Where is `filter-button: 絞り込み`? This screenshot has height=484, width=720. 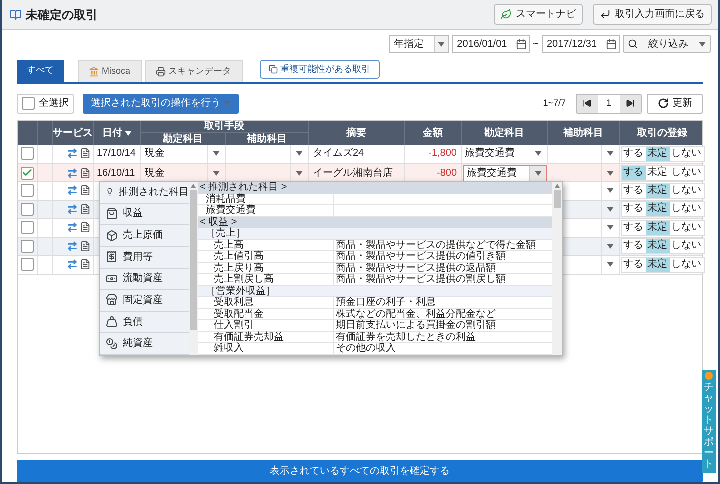
filter-button: 絞り込み is located at coordinates (667, 44).